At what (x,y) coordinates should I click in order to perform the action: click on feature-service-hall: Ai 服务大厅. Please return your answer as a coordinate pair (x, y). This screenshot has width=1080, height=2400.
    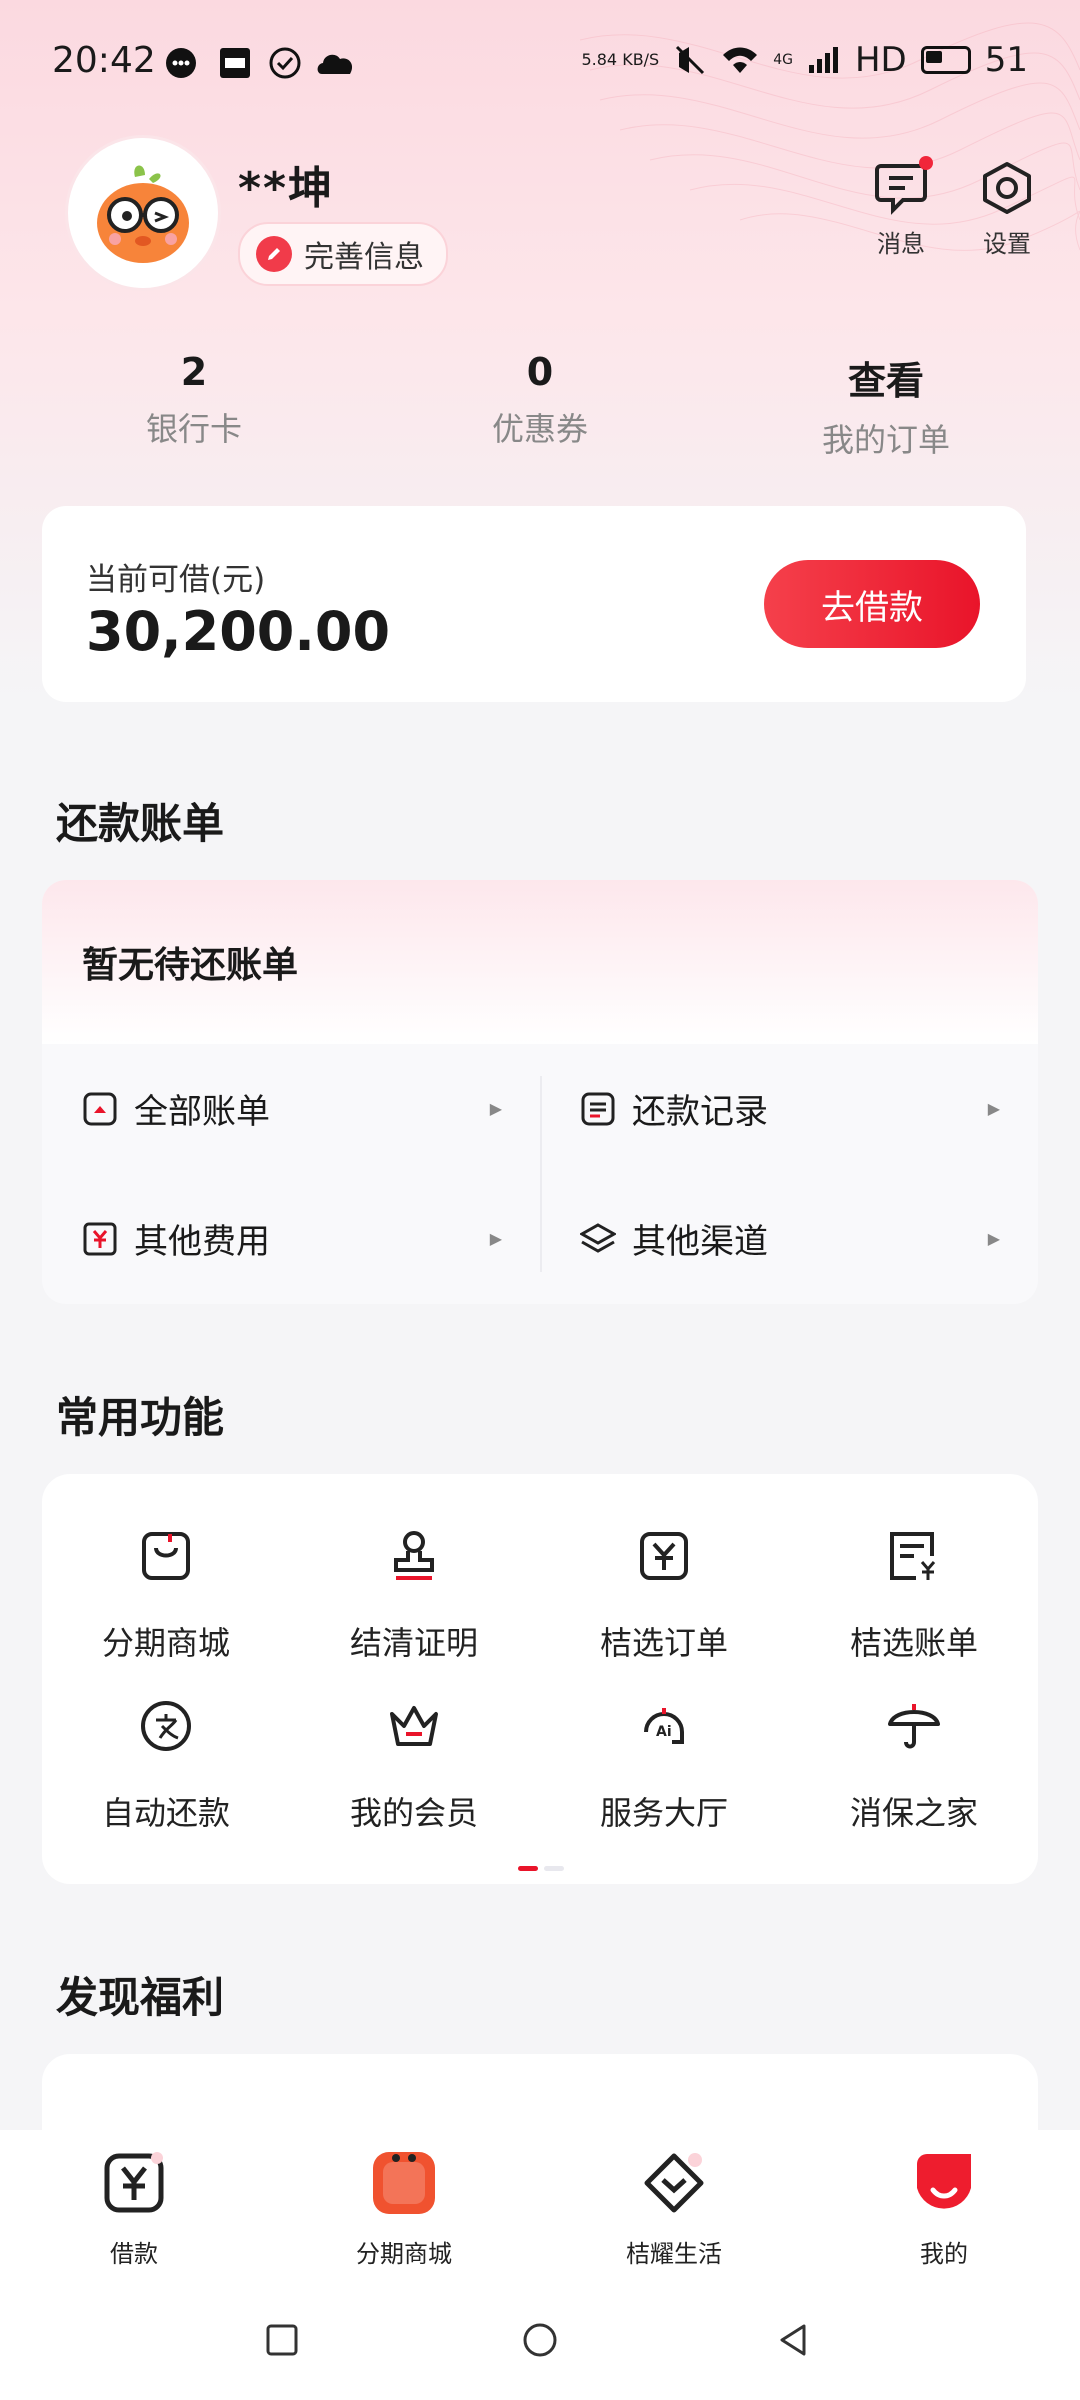
    Looking at the image, I should click on (664, 1766).